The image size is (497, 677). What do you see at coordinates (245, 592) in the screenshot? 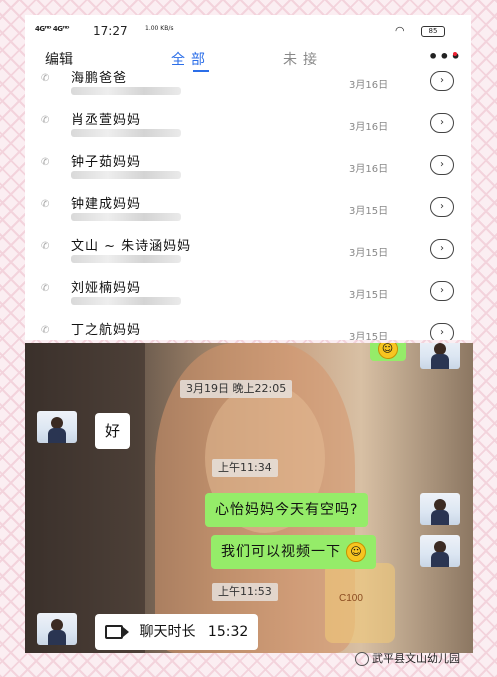
I see `chat-timestamp: 上午11:53` at bounding box center [245, 592].